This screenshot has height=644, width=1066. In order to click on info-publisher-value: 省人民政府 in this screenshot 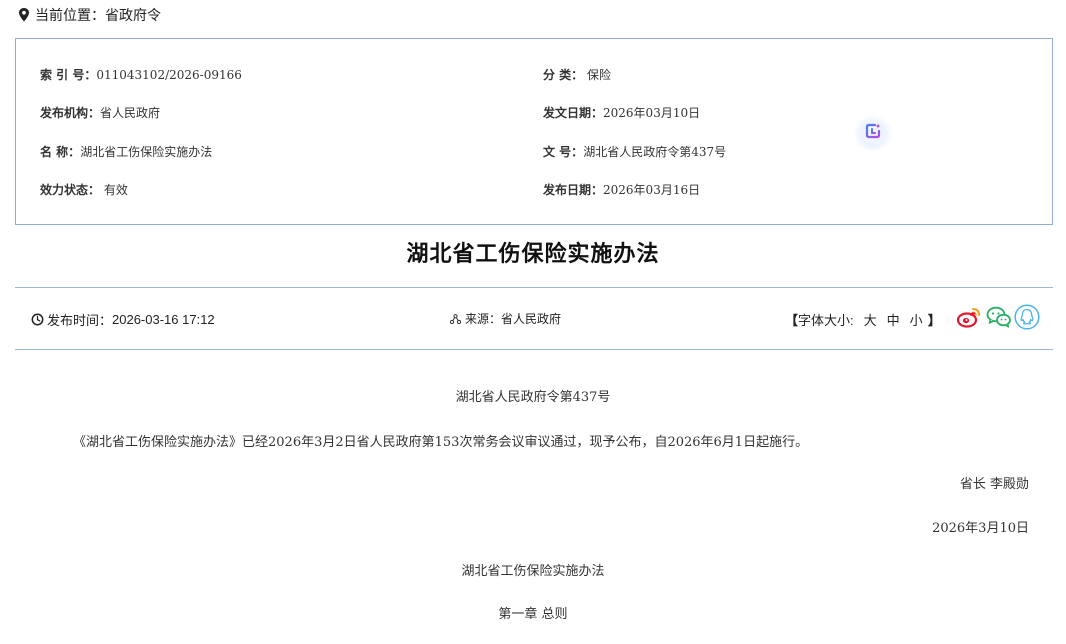, I will do `click(130, 113)`.